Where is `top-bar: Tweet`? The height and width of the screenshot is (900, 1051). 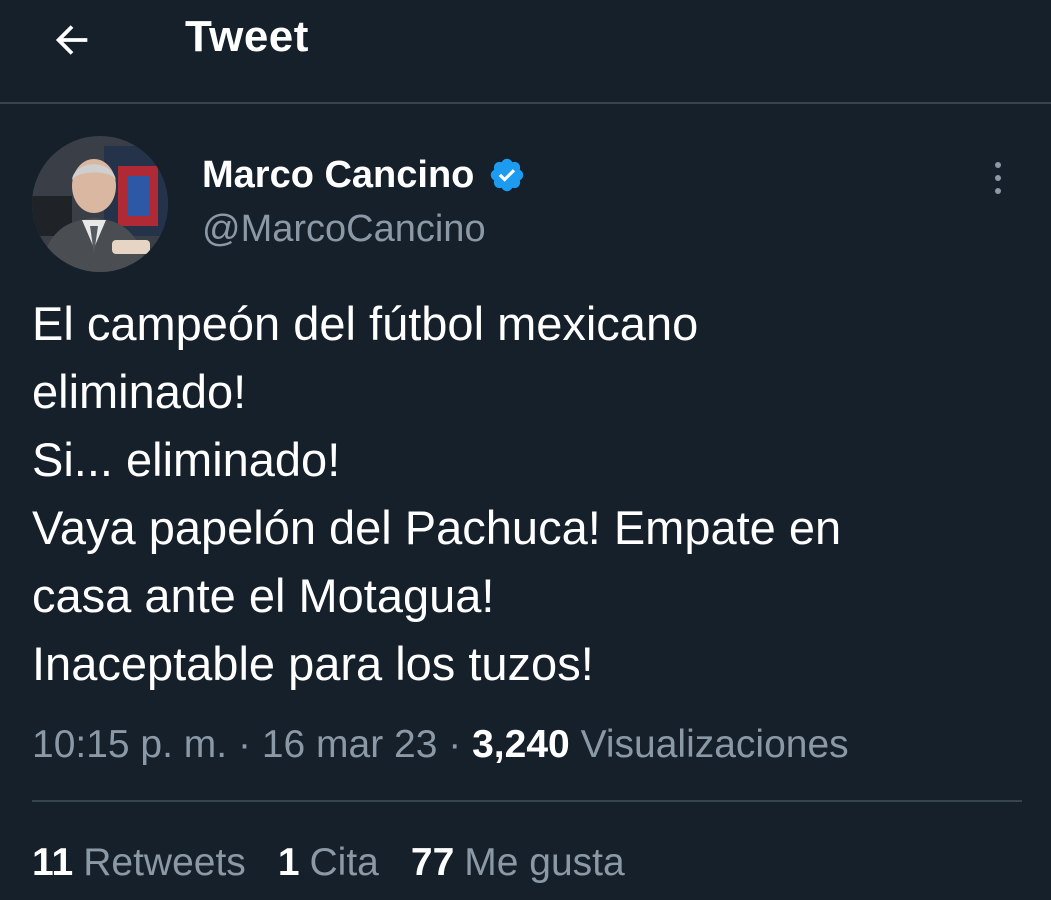
top-bar: Tweet is located at coordinates (525, 52).